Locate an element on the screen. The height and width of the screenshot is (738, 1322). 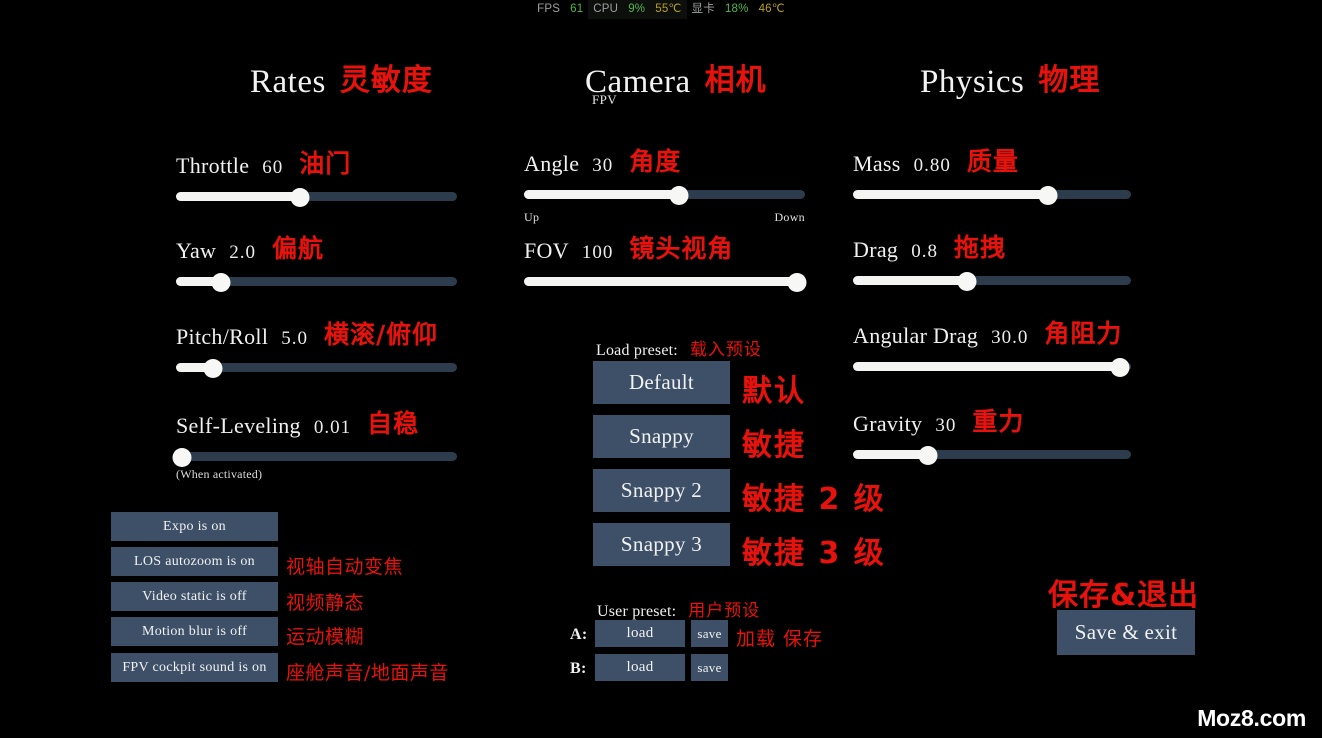
cpu-label: CPU is located at coordinates (606, 9).